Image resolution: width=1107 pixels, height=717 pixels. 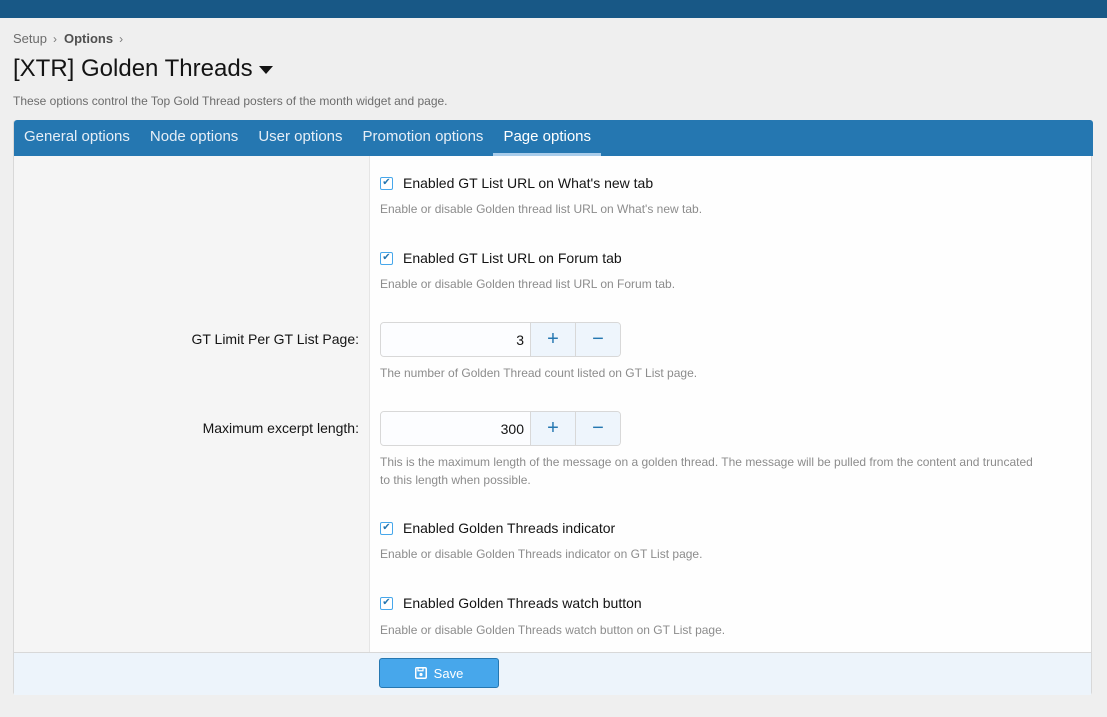 What do you see at coordinates (522, 603) in the screenshot?
I see `watch-button-label: Enabled Golden Threads watch button` at bounding box center [522, 603].